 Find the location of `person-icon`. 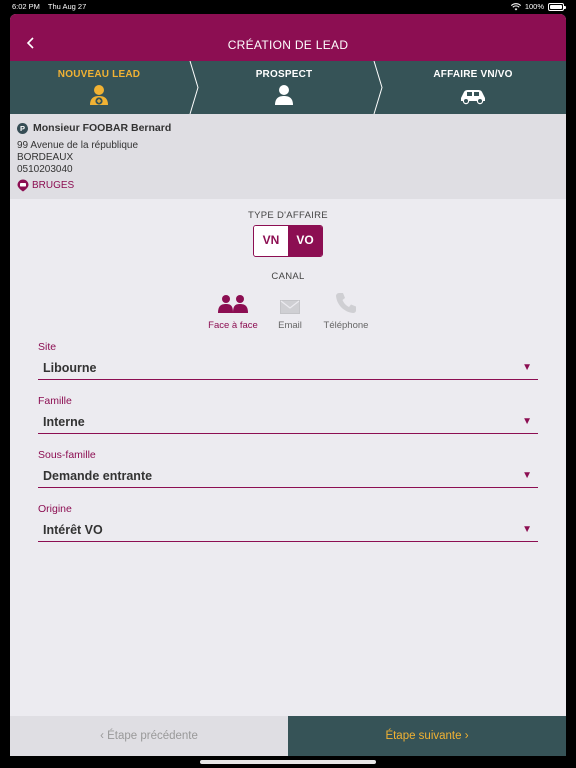

person-icon is located at coordinates (284, 95).